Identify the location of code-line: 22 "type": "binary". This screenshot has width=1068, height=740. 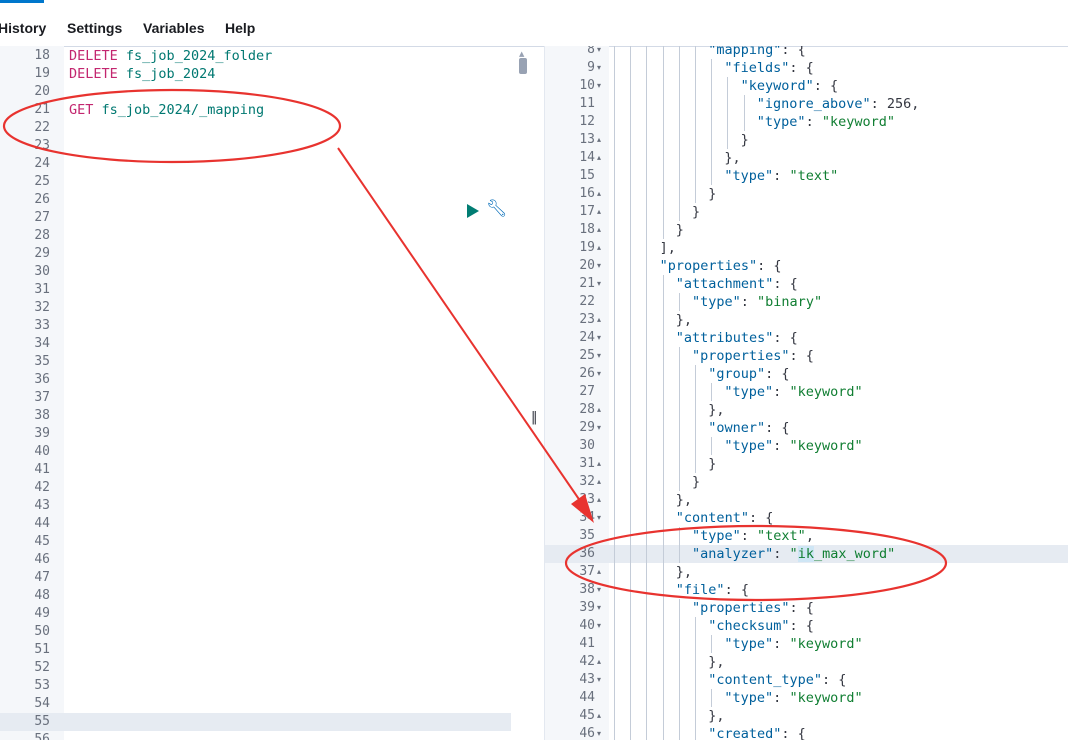
(806, 302).